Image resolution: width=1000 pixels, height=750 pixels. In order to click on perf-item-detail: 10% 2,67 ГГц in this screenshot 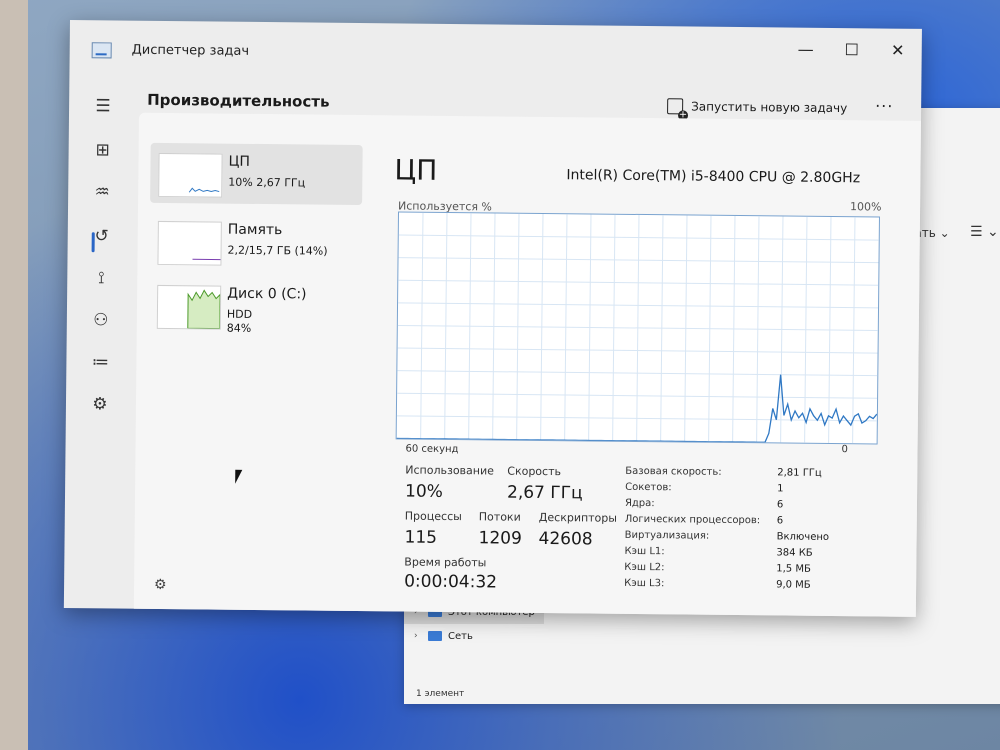, I will do `click(267, 182)`.